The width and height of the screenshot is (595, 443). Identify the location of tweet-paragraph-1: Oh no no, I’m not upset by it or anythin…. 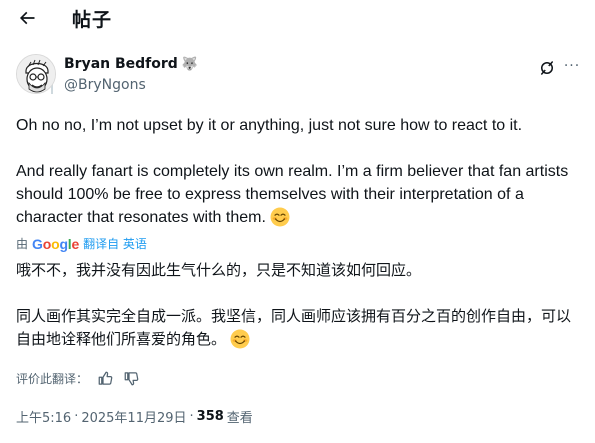
(269, 125).